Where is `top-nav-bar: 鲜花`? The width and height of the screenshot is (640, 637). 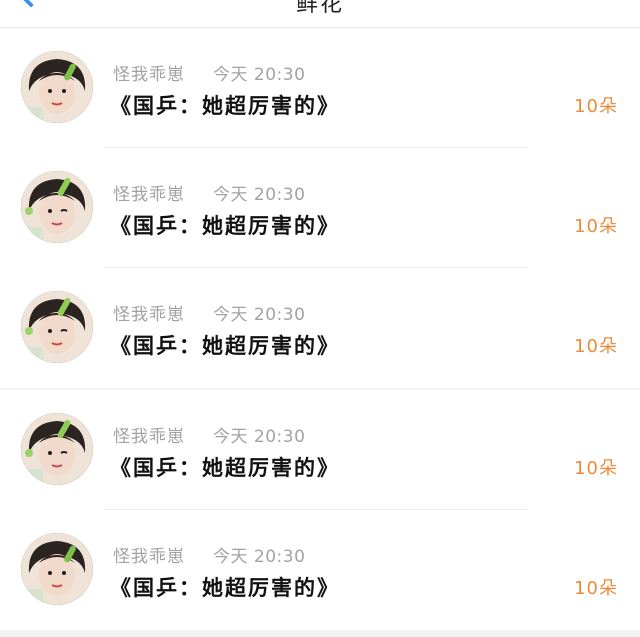
top-nav-bar: 鲜花 is located at coordinates (320, 14).